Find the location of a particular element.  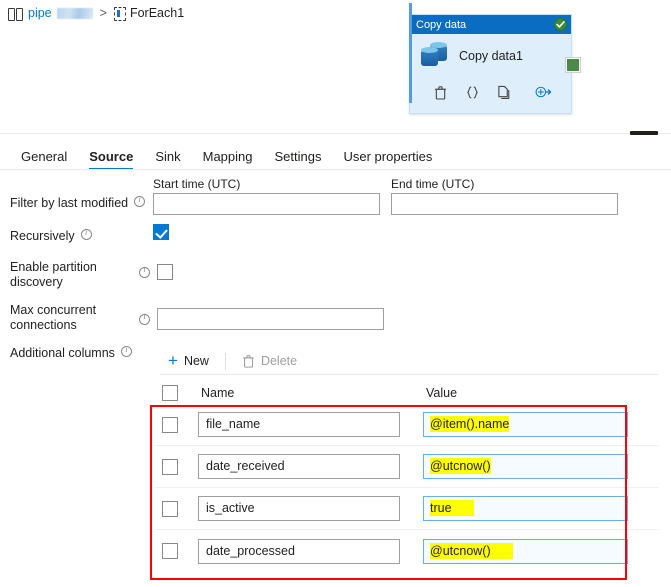

filter-by-last-modified-label: Filter by last modified is located at coordinates (78, 203).